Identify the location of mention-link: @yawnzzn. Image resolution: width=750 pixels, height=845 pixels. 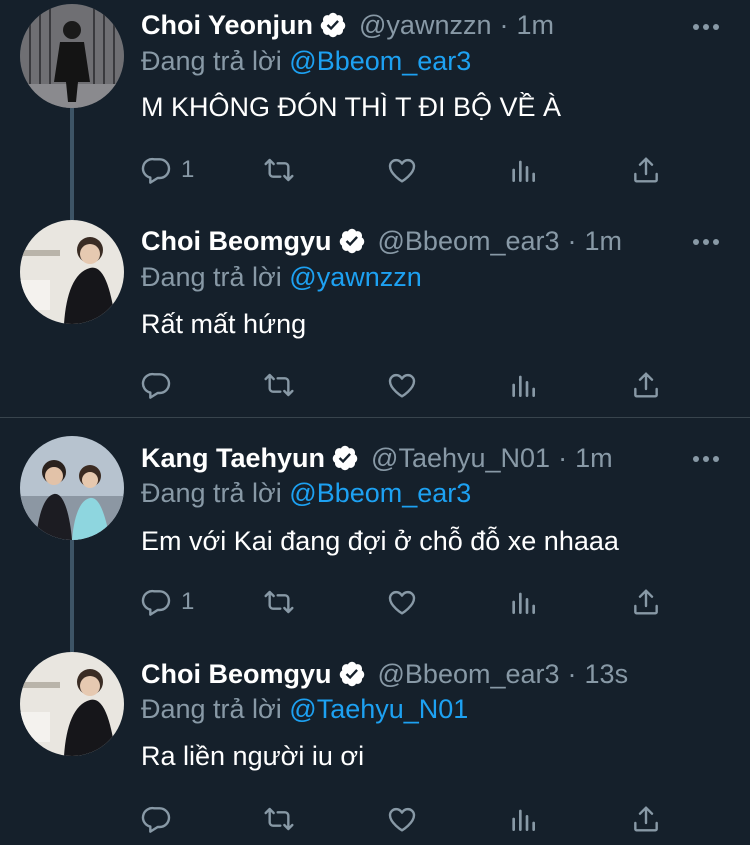
(355, 277).